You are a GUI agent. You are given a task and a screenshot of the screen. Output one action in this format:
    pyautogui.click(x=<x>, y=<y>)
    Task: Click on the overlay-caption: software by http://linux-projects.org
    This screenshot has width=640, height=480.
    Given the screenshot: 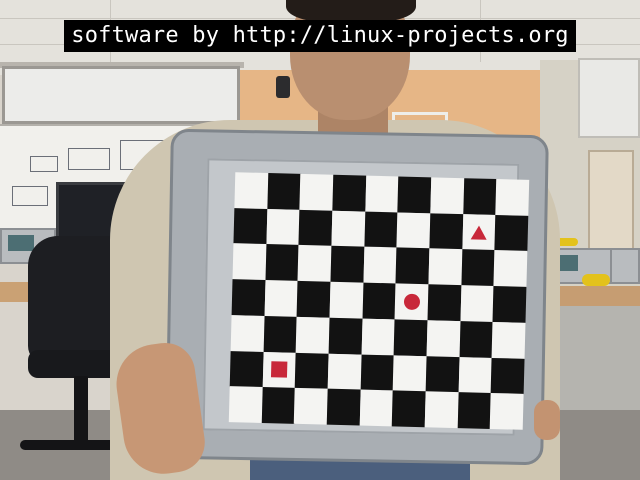 What is the action you would take?
    pyautogui.click(x=320, y=36)
    